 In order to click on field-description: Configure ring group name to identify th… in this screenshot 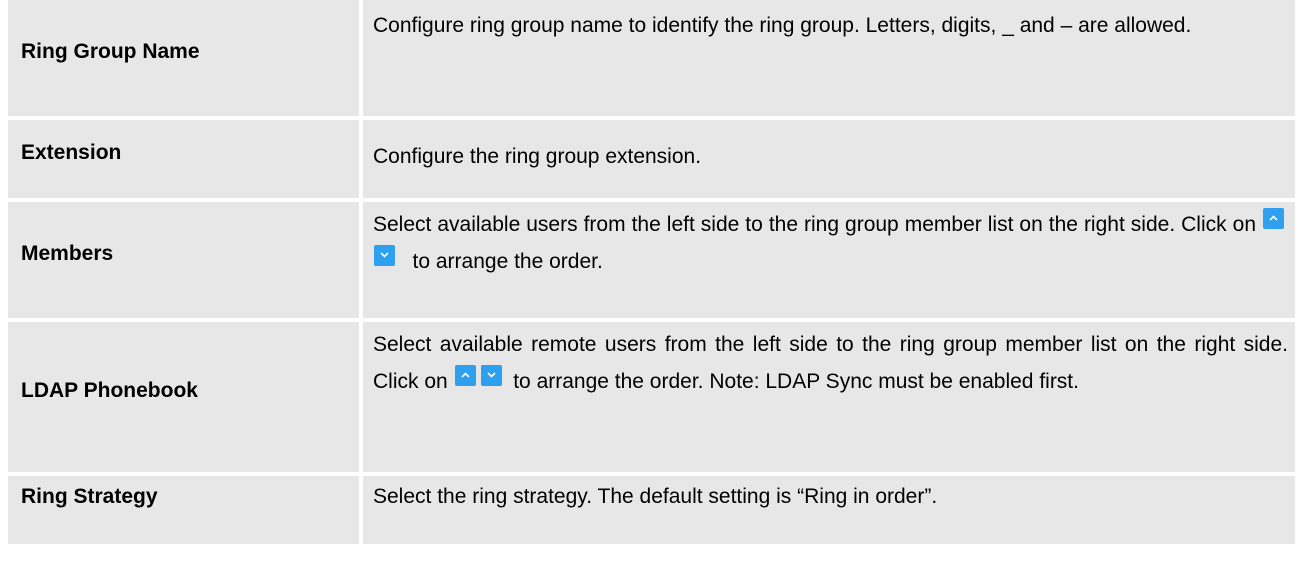, I will do `click(829, 58)`.